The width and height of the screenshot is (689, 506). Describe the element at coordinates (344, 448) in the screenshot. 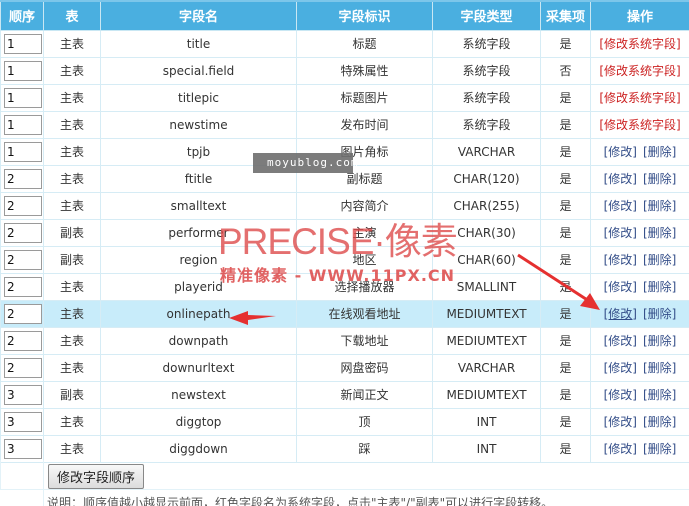

I see `table-row: 主表 diggdown 踩 INT 是 [修改] [删除]` at that location.